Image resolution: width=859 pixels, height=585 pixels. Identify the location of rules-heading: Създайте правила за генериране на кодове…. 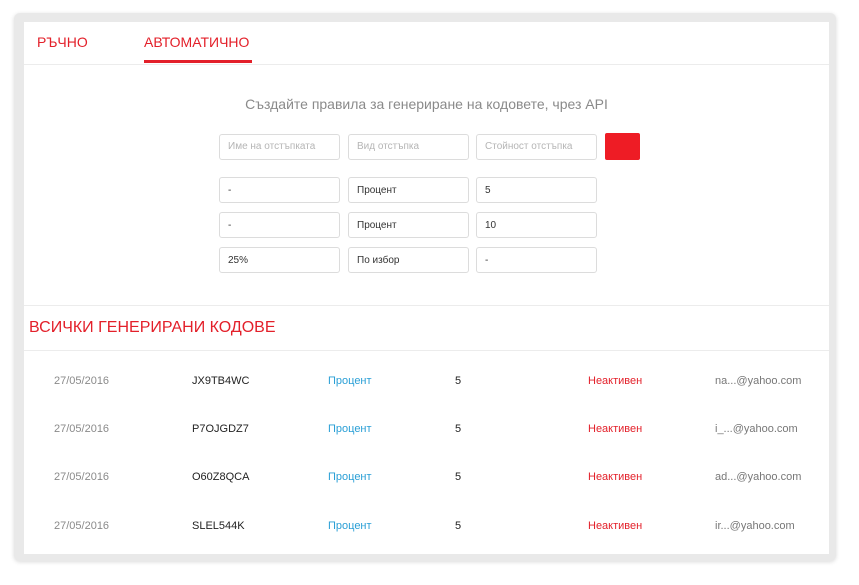
(426, 104).